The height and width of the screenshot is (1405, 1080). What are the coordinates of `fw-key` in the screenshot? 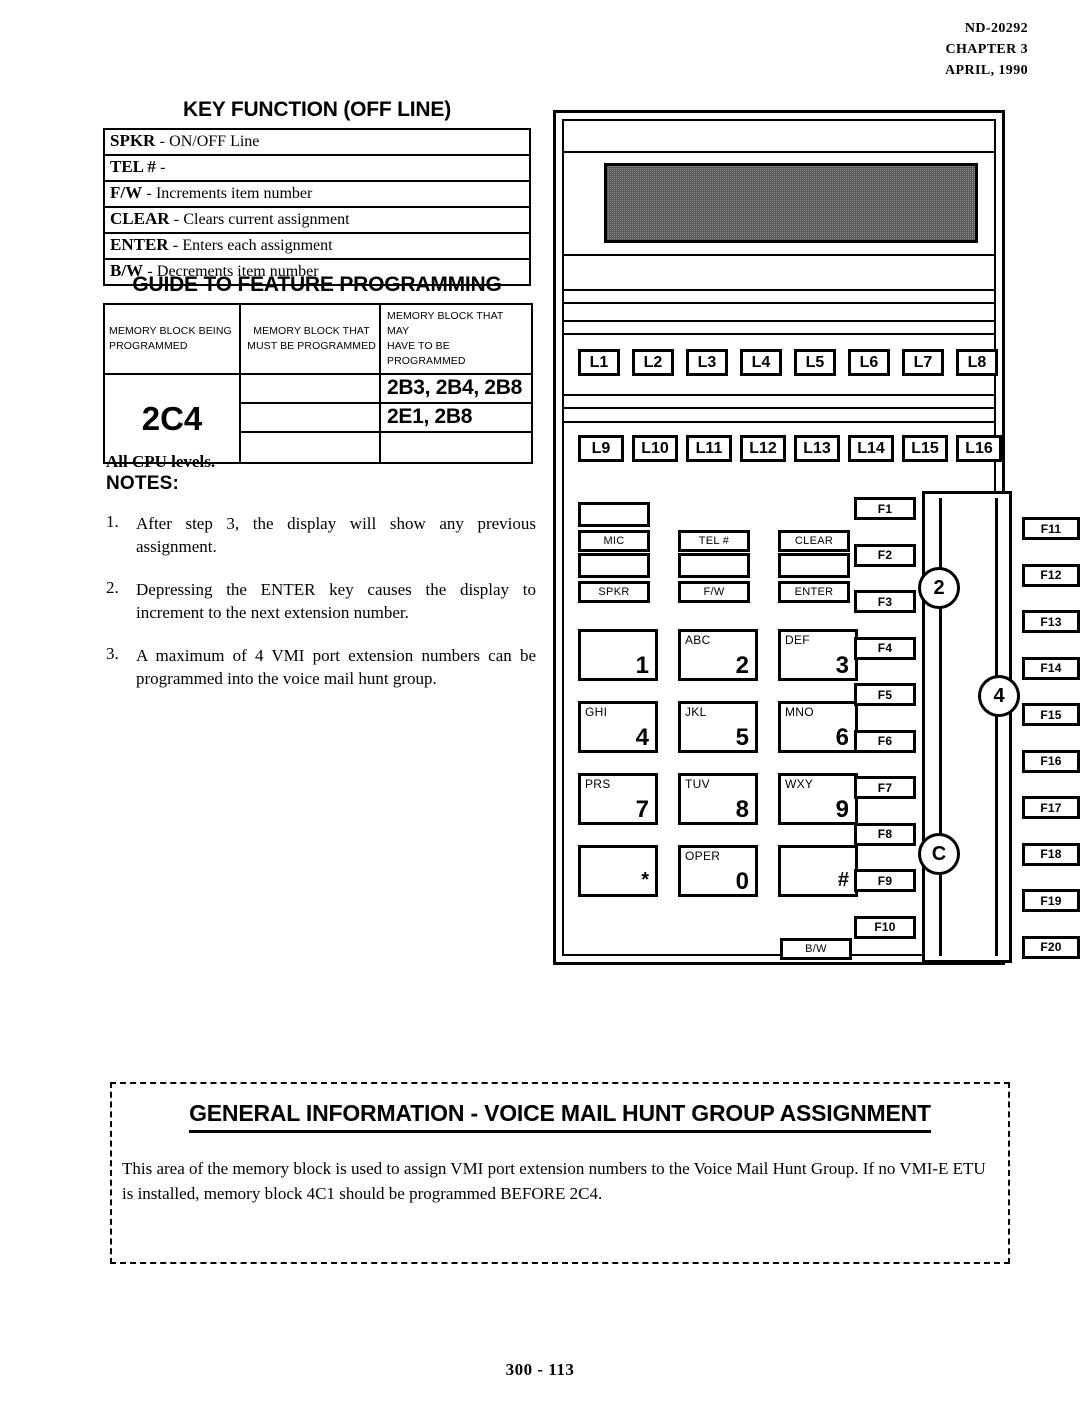 It's located at (714, 565).